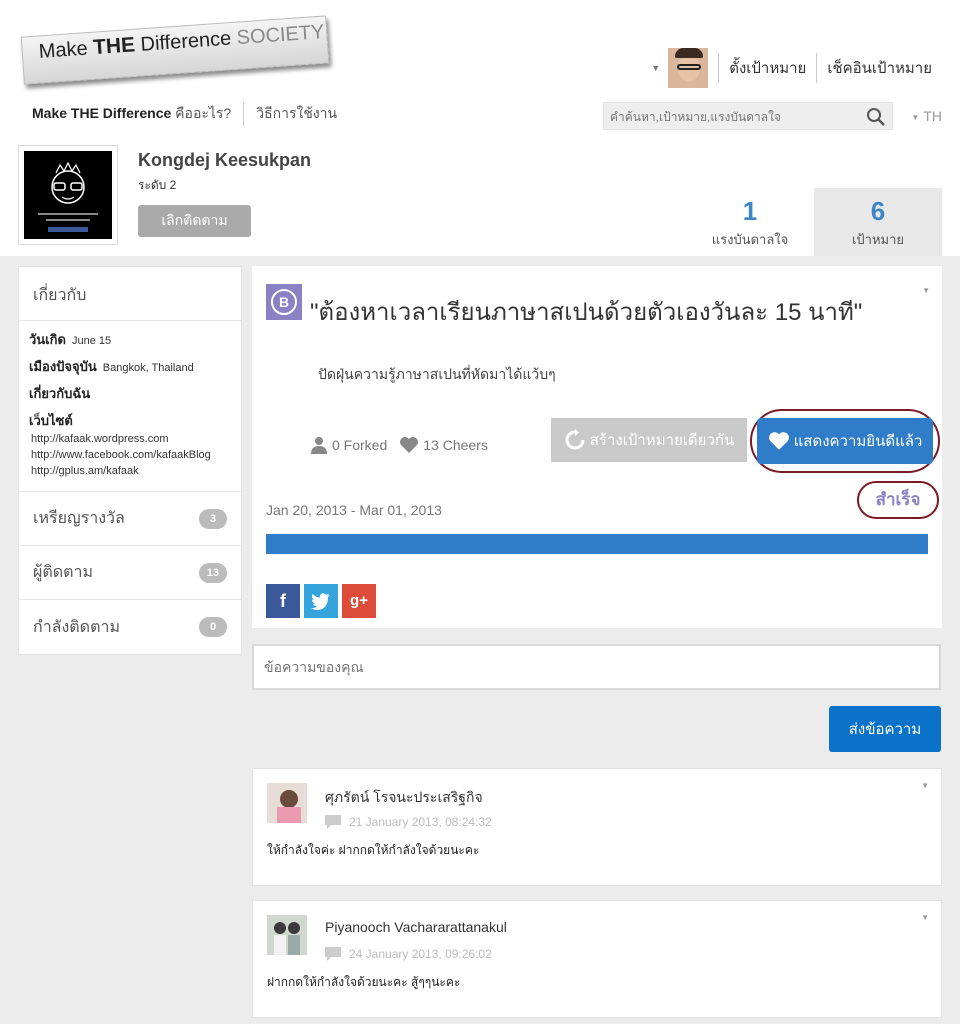 The image size is (960, 1024). What do you see at coordinates (284, 302) in the screenshot?
I see `goal-category-icon: B` at bounding box center [284, 302].